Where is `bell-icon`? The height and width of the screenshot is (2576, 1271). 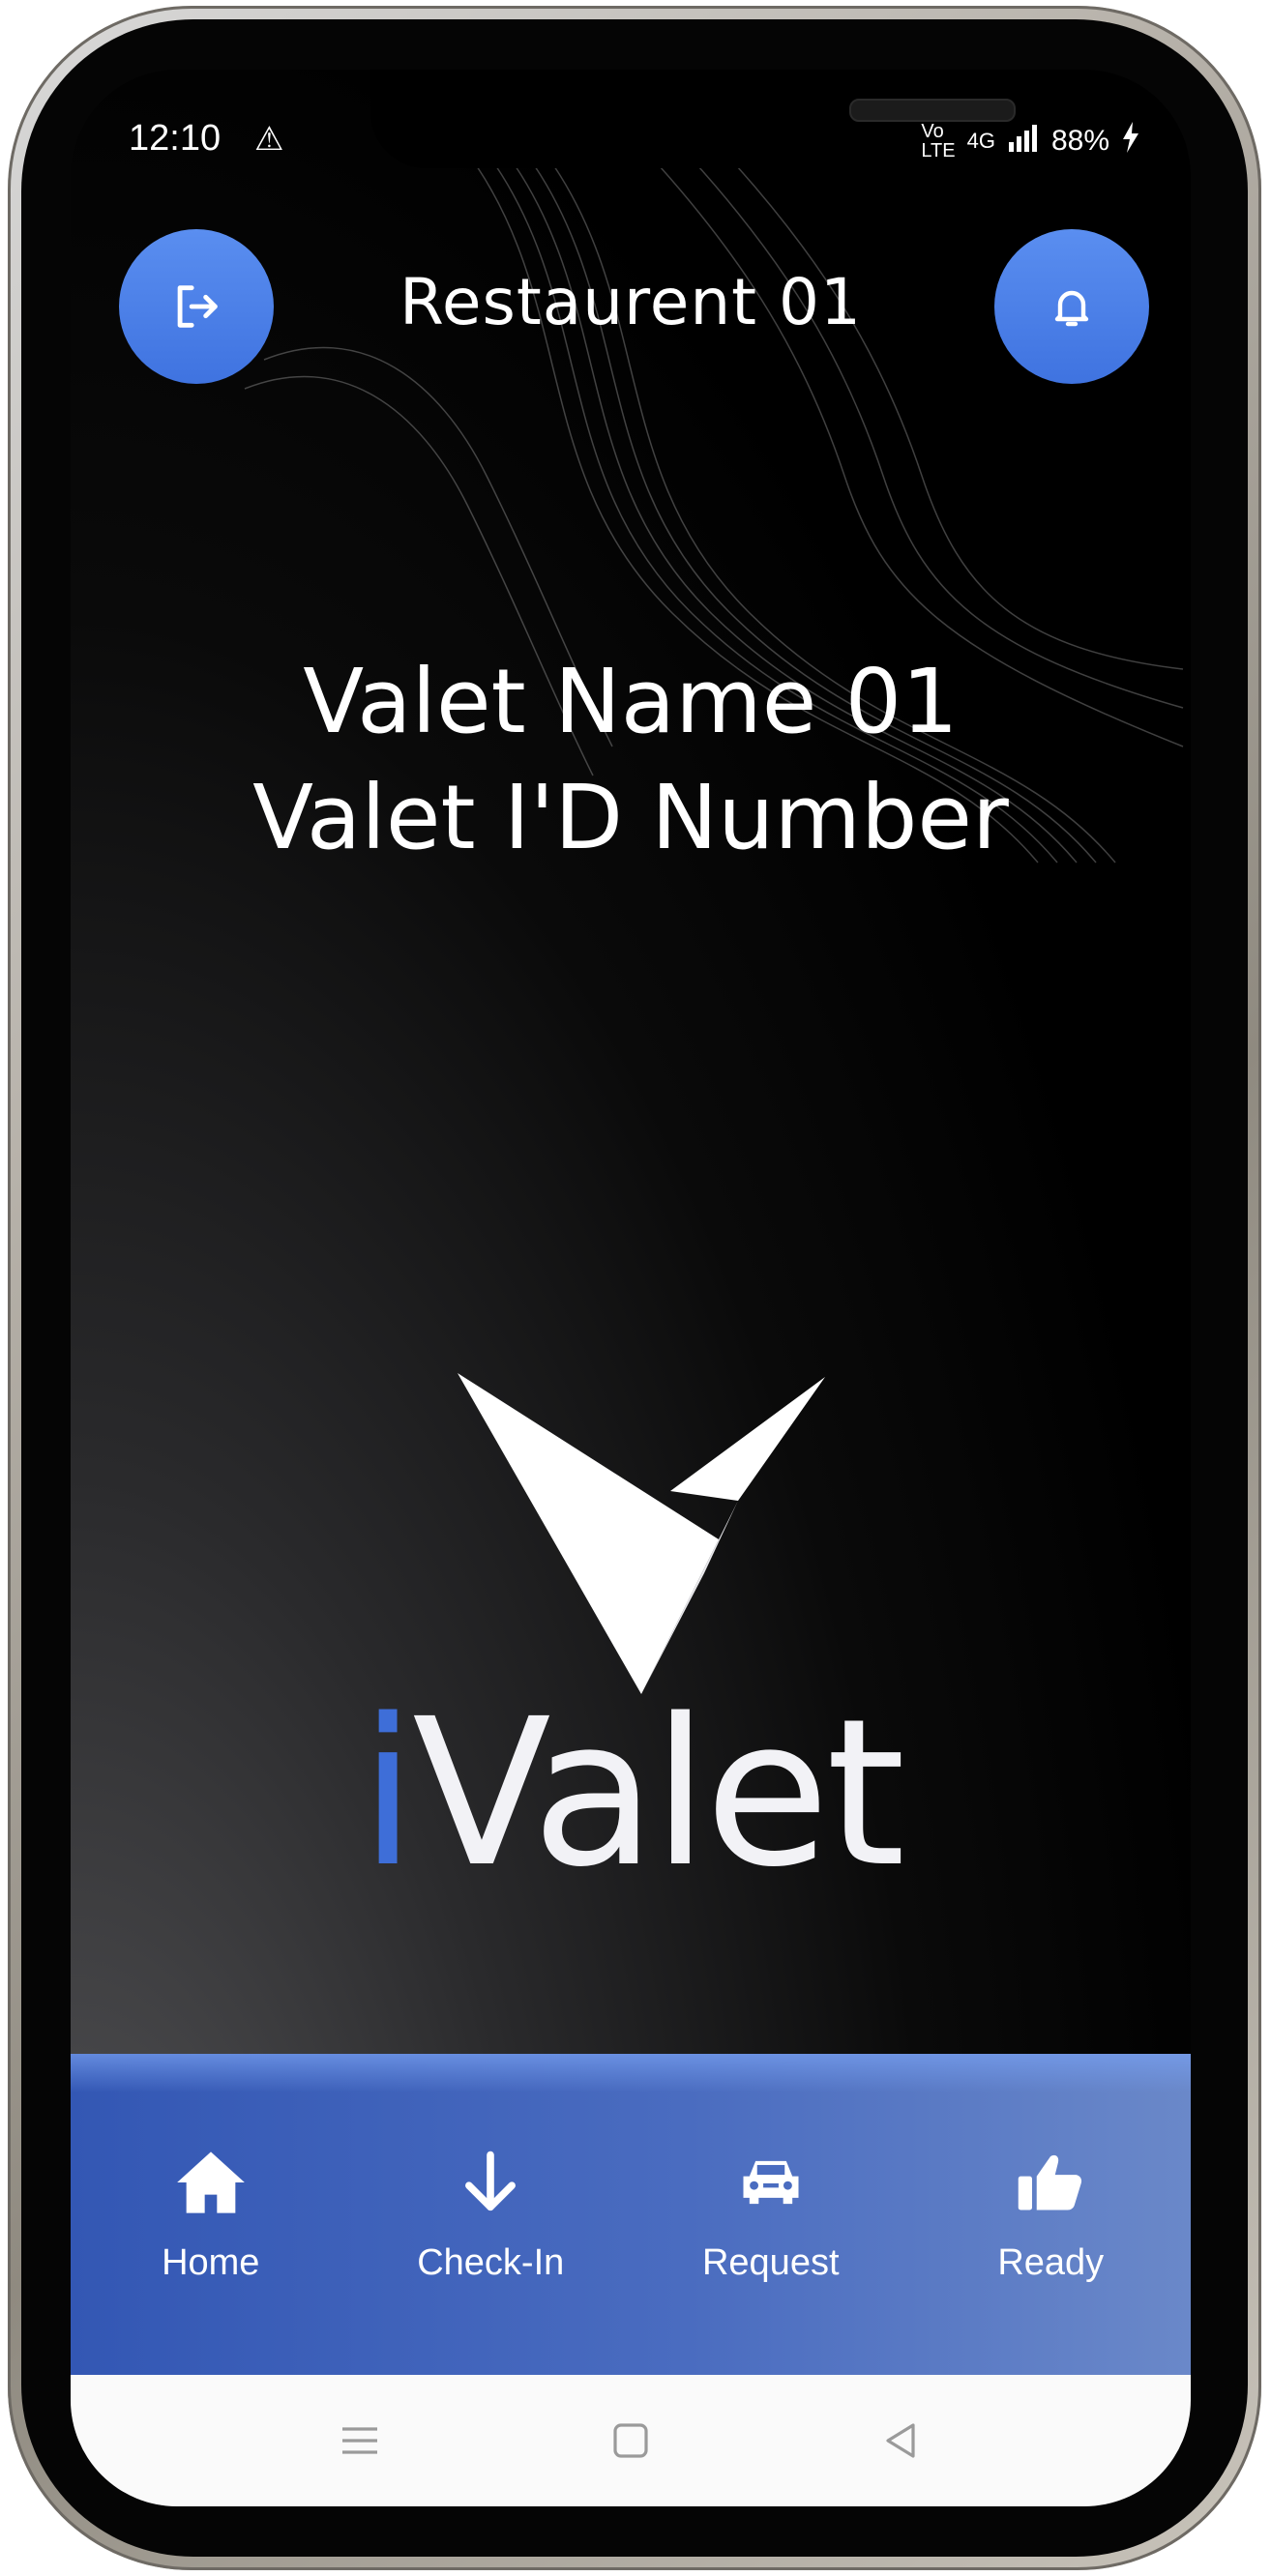
bell-icon is located at coordinates (1071, 308).